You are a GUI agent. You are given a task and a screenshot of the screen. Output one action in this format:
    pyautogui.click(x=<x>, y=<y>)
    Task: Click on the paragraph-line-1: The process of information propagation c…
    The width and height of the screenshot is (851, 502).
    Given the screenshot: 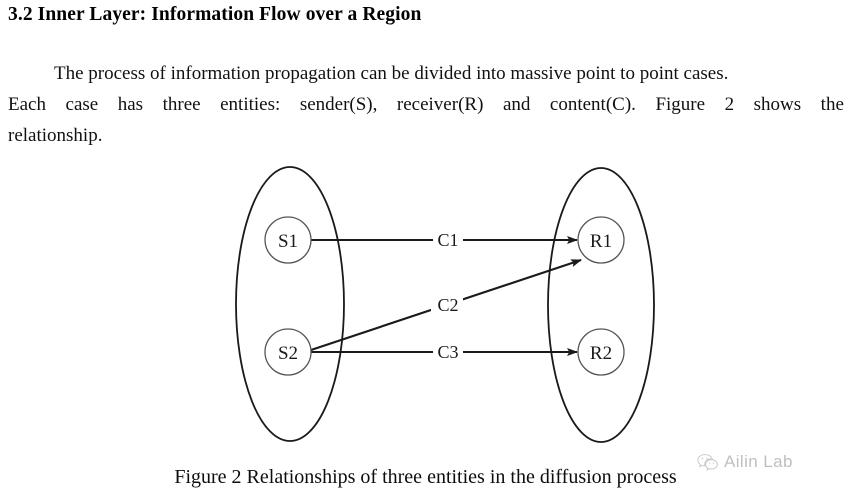 What is the action you would take?
    pyautogui.click(x=391, y=73)
    